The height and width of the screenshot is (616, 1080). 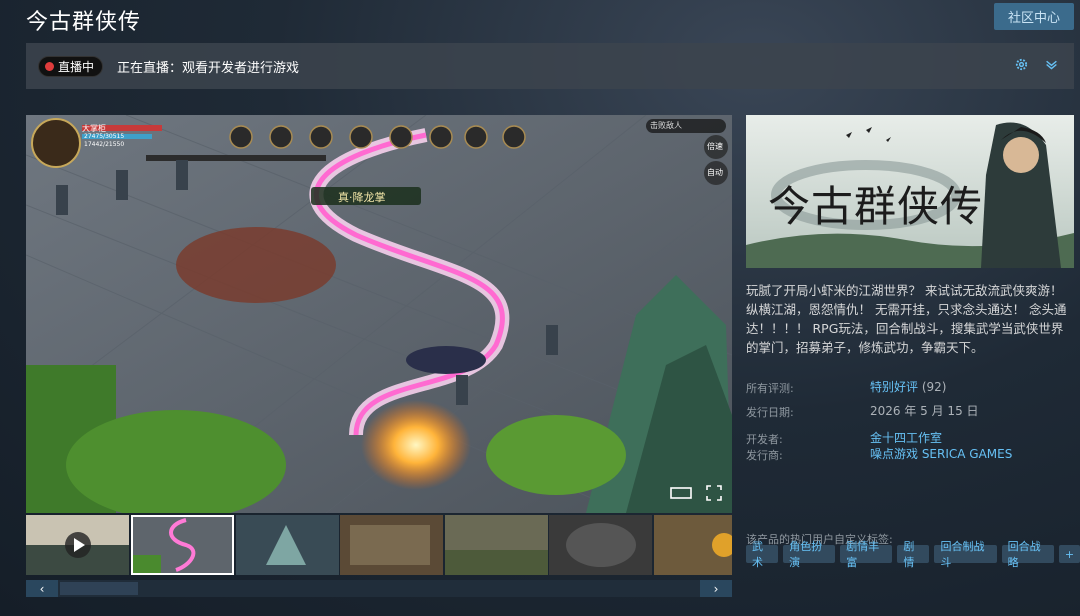 What do you see at coordinates (1034, 16) in the screenshot?
I see `community-hub-button: 社区中心` at bounding box center [1034, 16].